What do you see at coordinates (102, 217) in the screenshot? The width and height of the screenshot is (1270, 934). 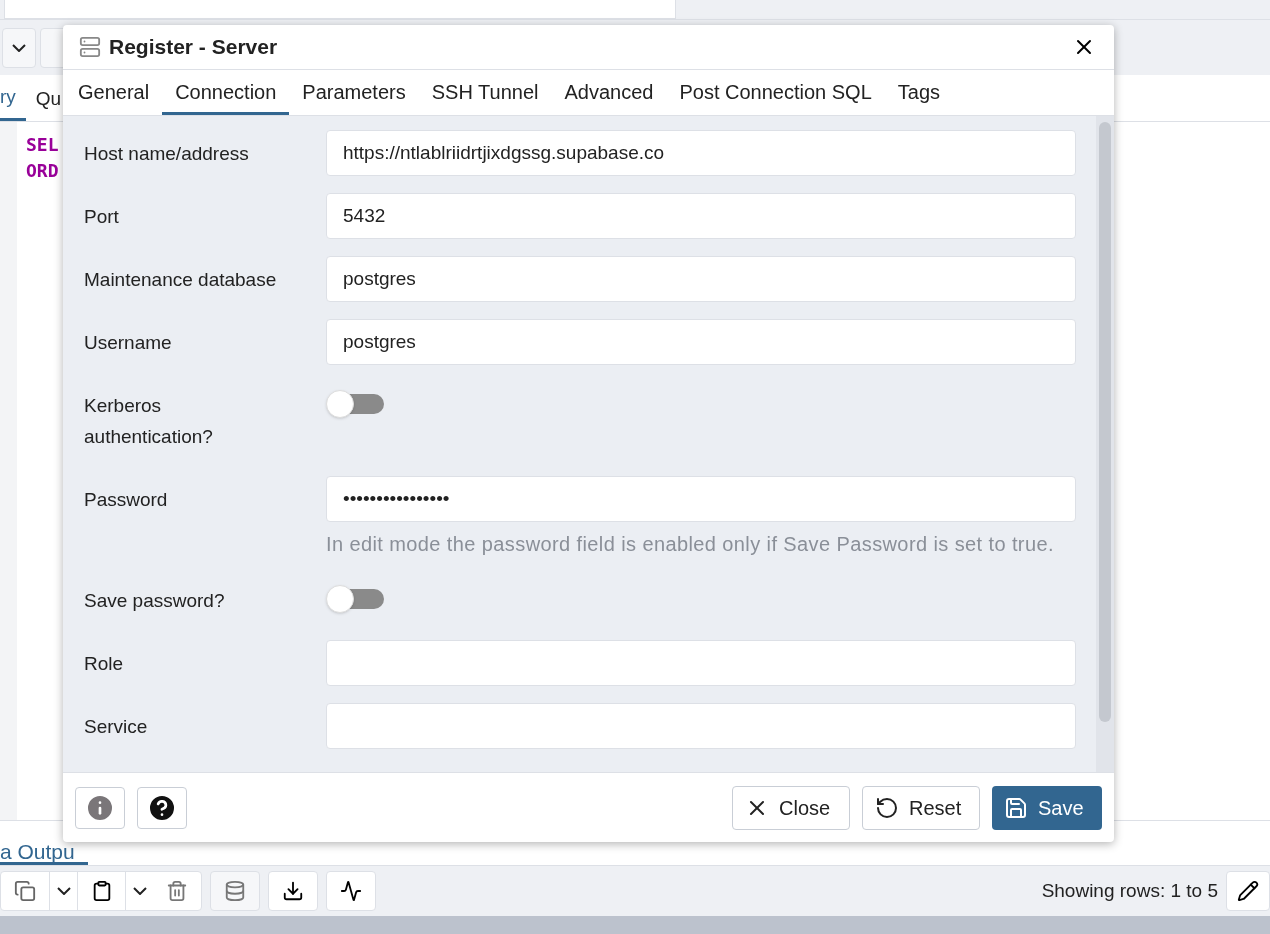 I see `field-label: Port` at bounding box center [102, 217].